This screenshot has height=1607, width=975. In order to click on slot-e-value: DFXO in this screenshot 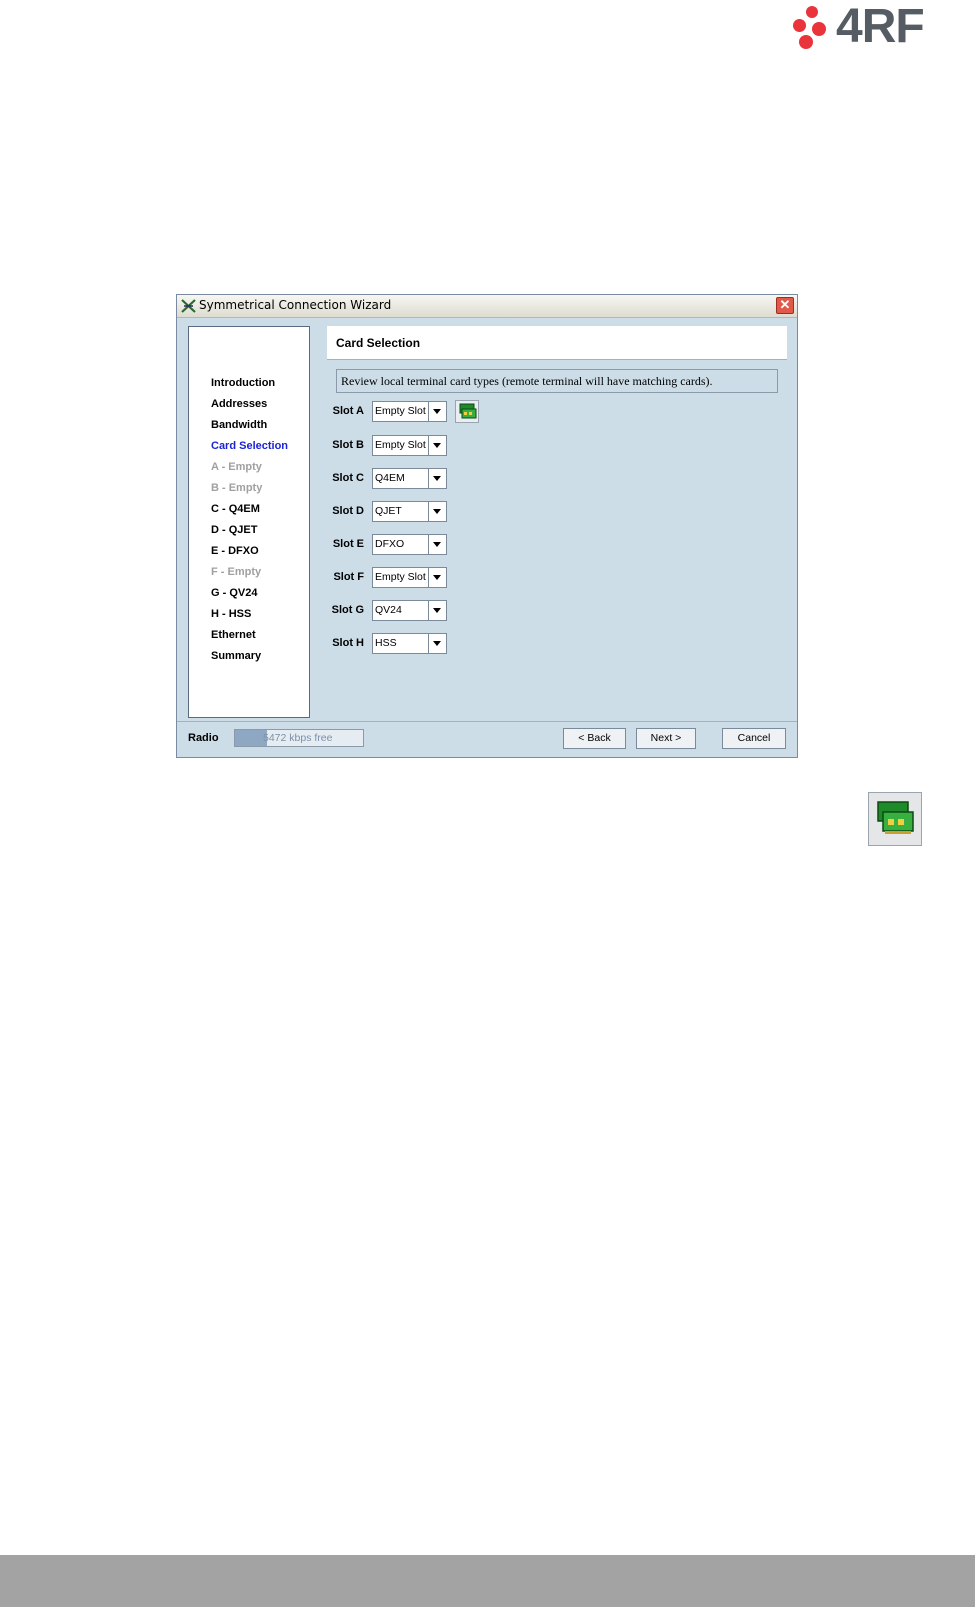, I will do `click(390, 544)`.